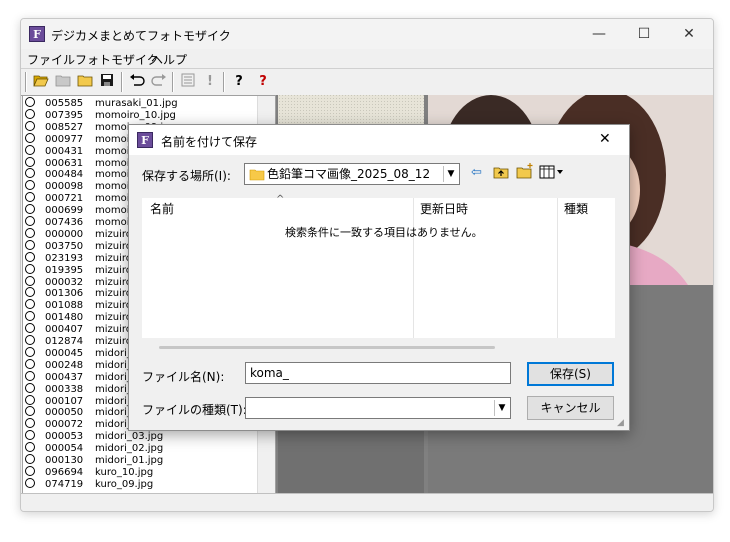 This screenshot has height=542, width=730. What do you see at coordinates (239, 82) in the screenshot?
I see `help-icon: ?` at bounding box center [239, 82].